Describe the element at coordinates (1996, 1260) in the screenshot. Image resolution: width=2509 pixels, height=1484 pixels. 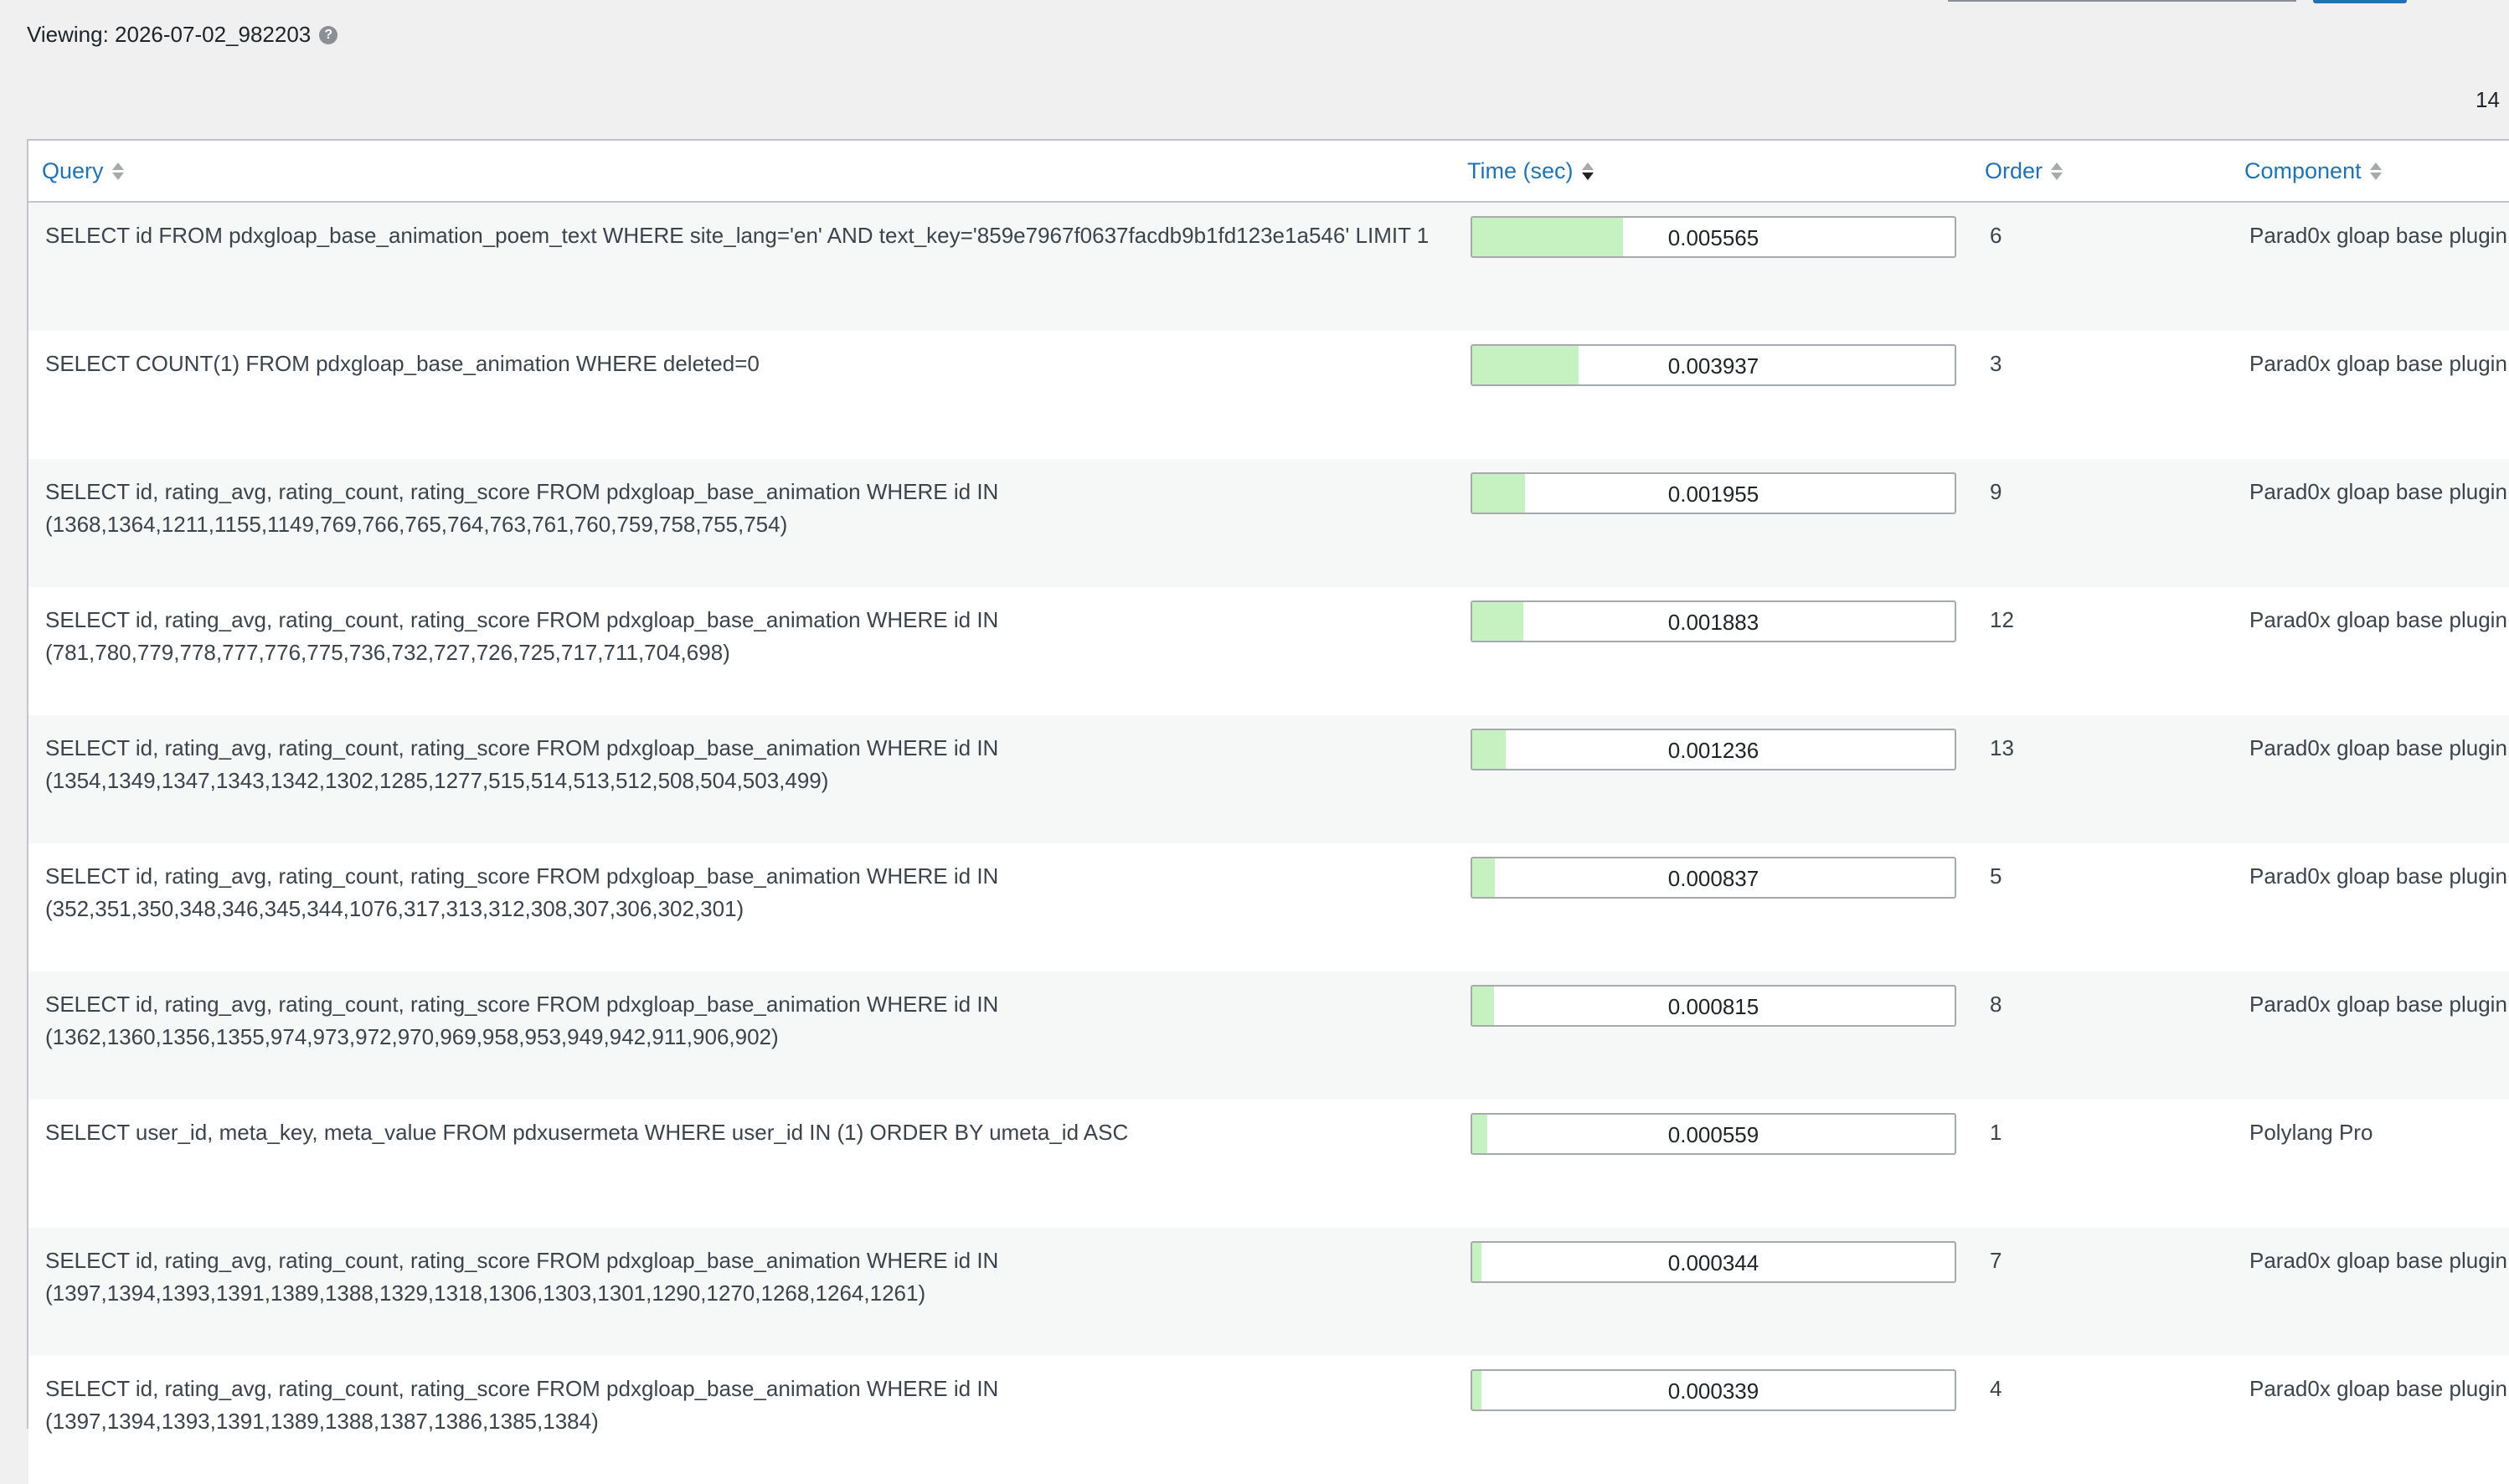
I see `order-value: 7` at that location.